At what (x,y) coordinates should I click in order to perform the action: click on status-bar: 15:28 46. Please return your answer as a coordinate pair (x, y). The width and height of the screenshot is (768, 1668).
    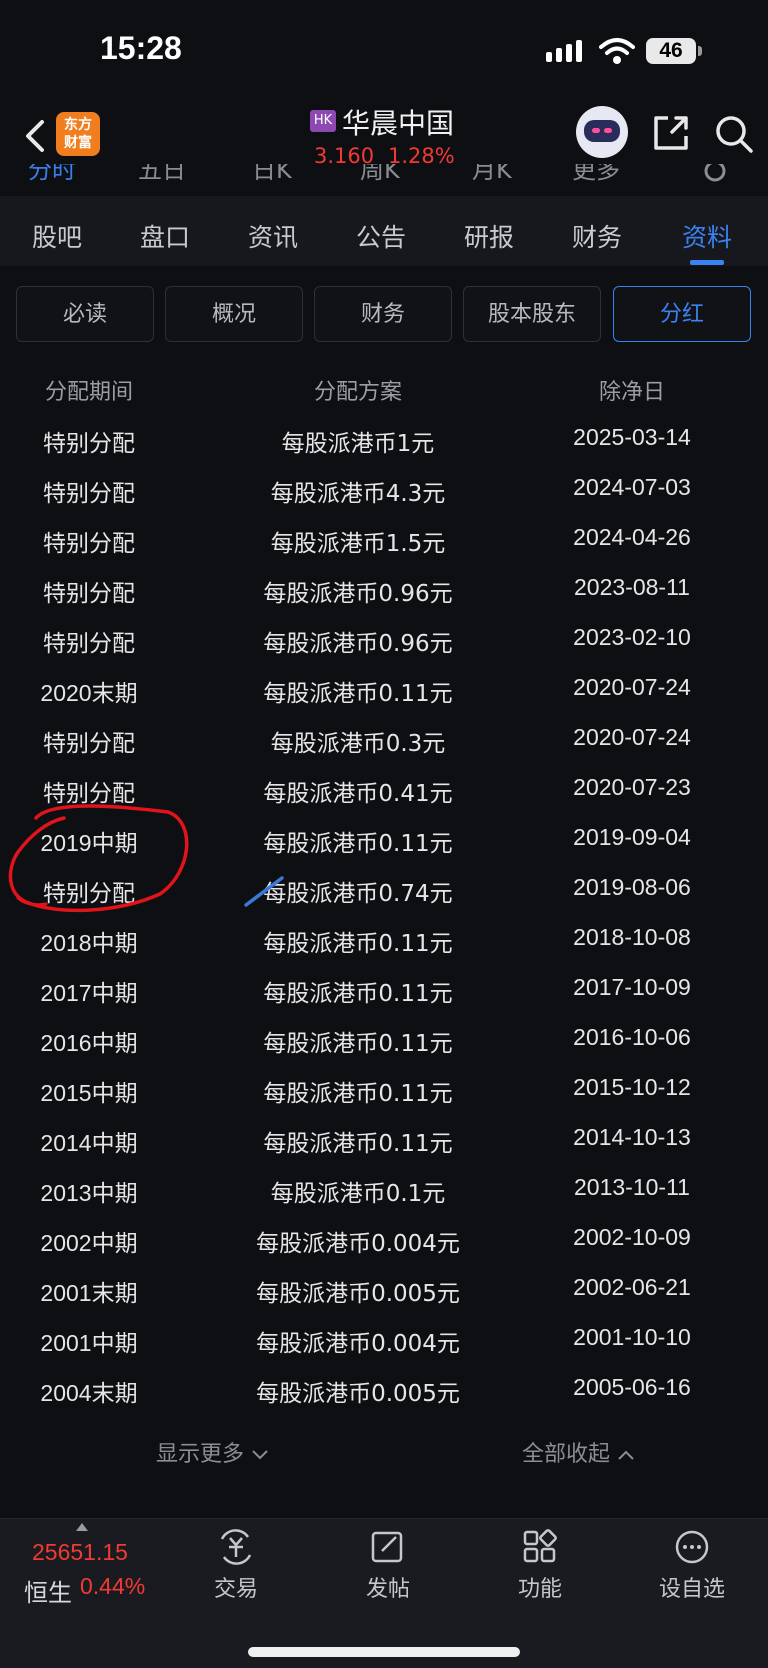
    Looking at the image, I should click on (384, 50).